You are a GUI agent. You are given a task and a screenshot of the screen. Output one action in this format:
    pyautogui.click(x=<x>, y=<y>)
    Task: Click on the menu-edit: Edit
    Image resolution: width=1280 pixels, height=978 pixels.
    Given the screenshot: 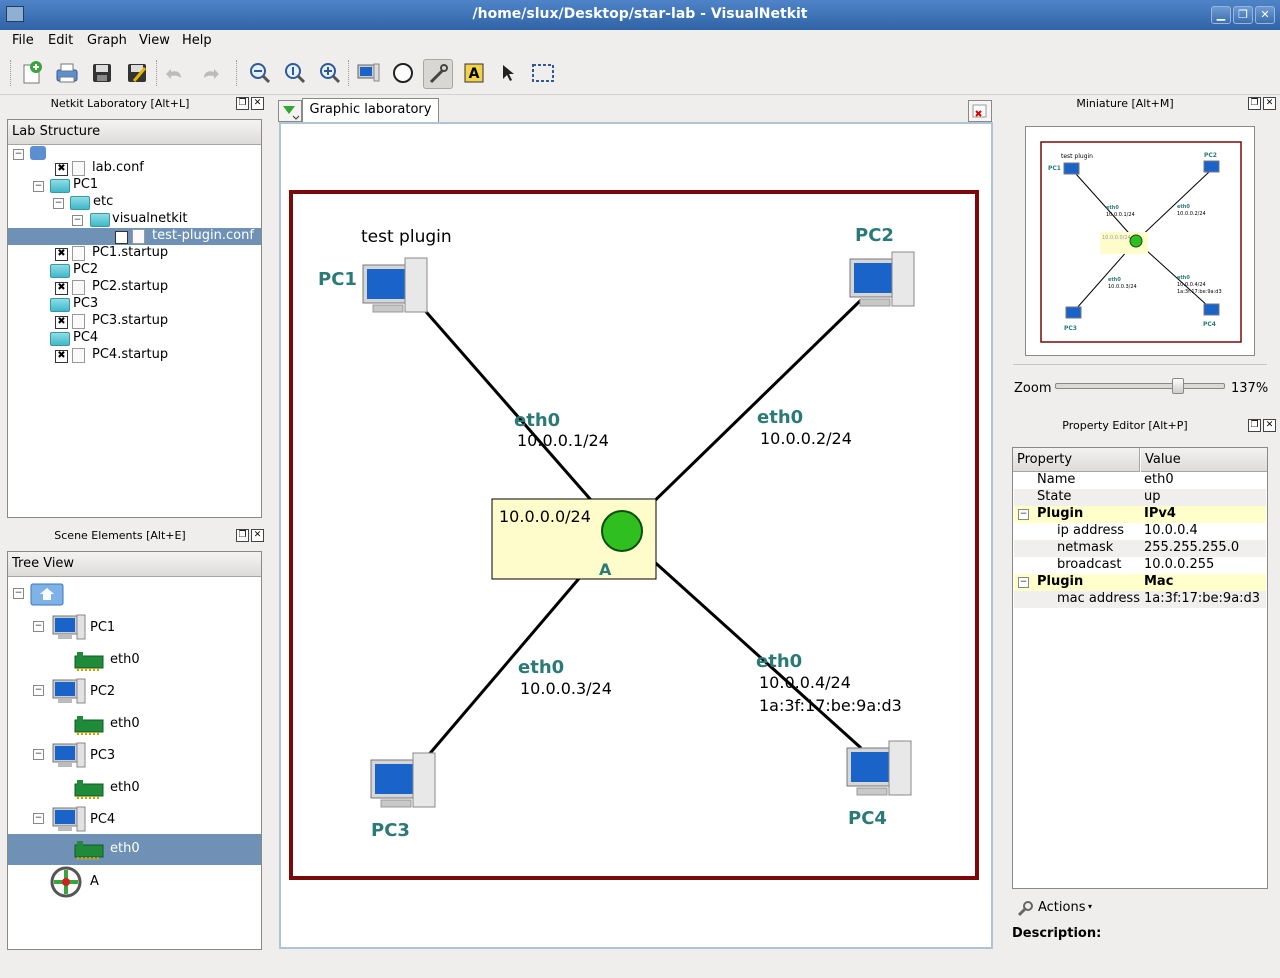 What is the action you would take?
    pyautogui.click(x=60, y=40)
    